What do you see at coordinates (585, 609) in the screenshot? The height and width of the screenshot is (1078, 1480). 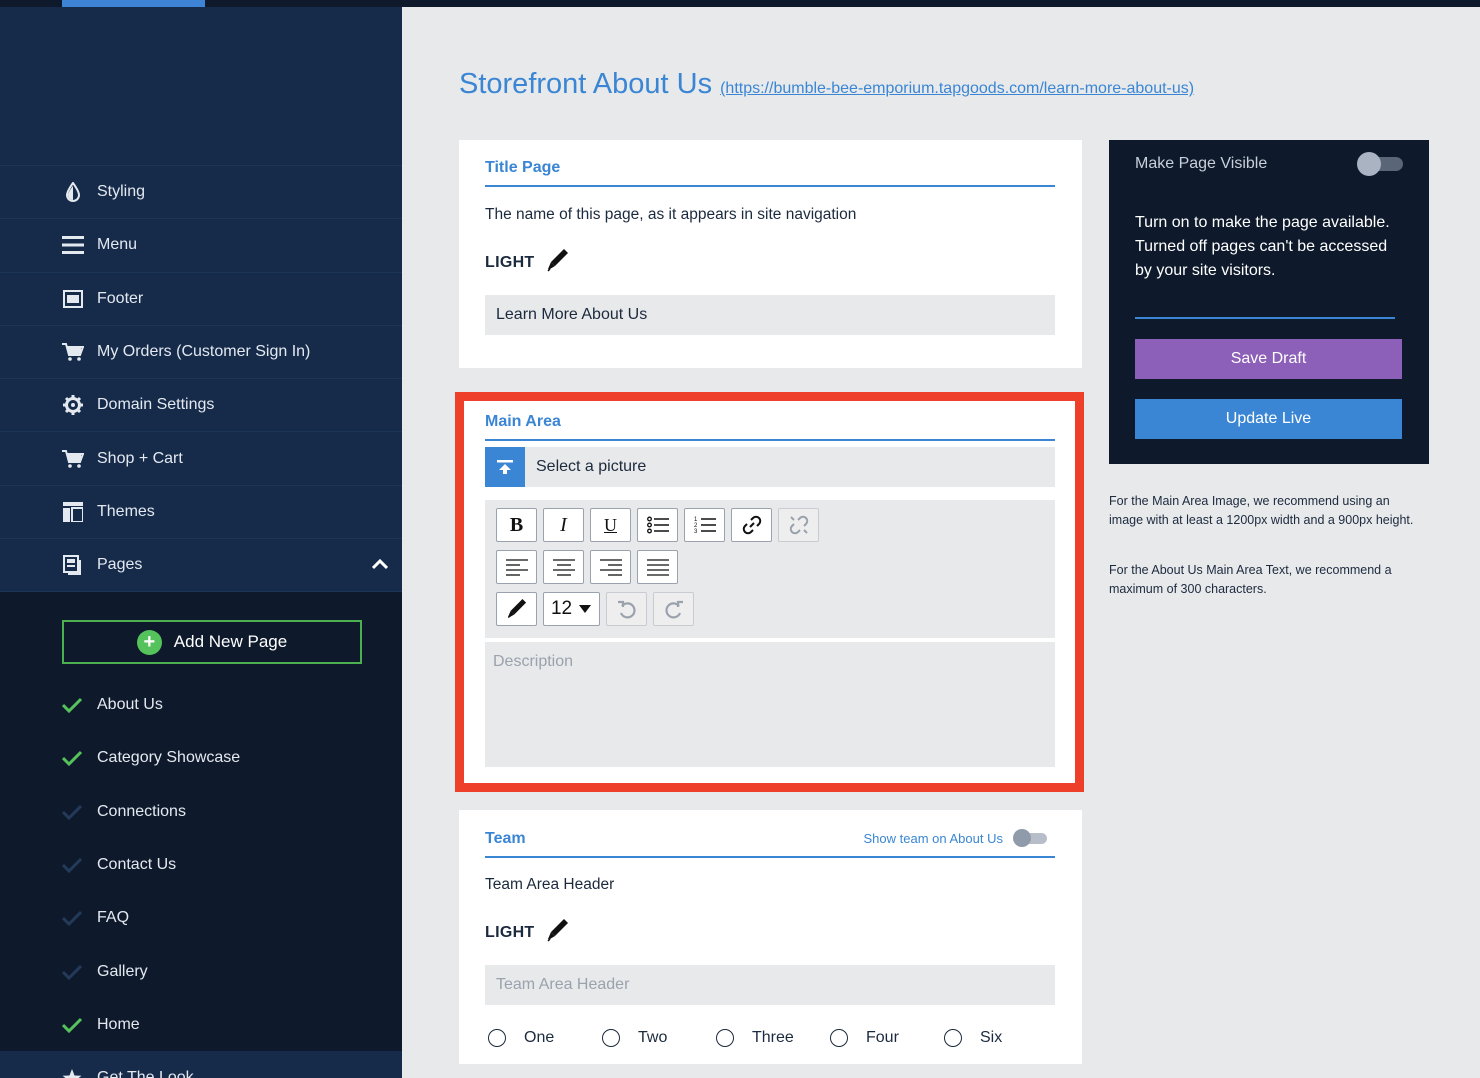 I see `caret-down-icon` at bounding box center [585, 609].